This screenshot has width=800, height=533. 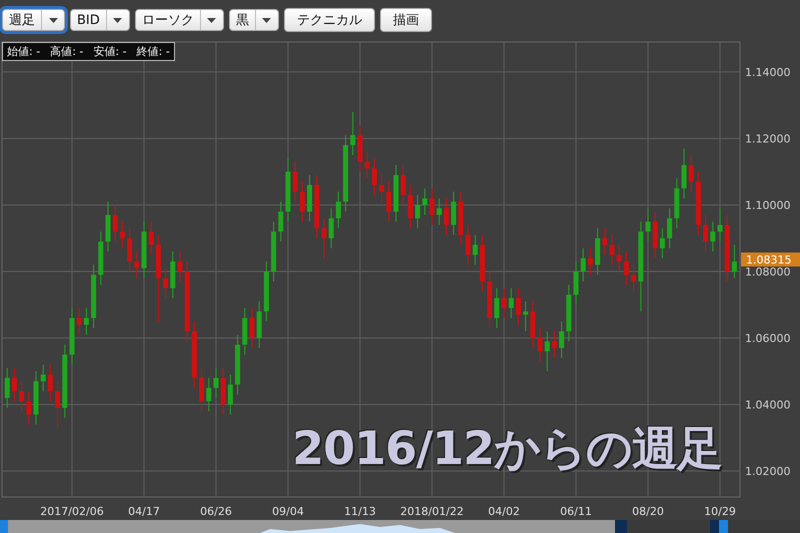 What do you see at coordinates (507, 448) in the screenshot?
I see `overlay-caption: 2016/12からの週足` at bounding box center [507, 448].